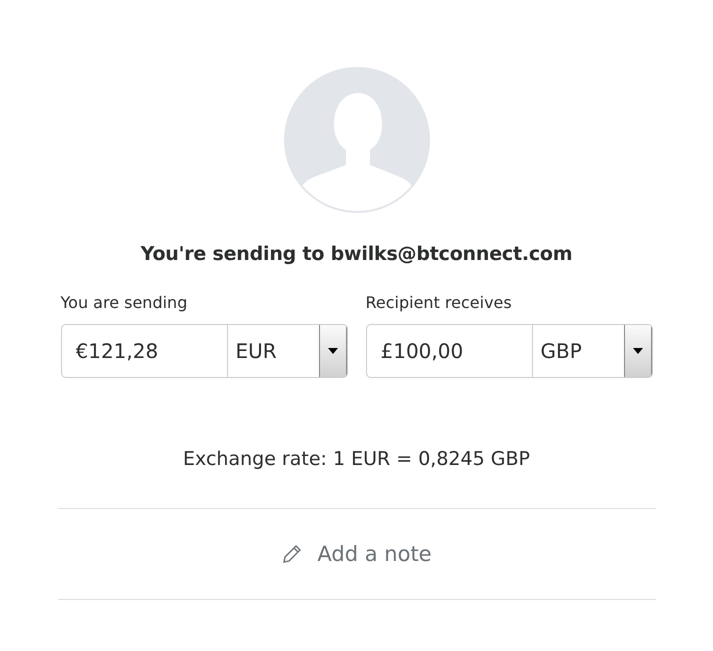  Describe the element at coordinates (144, 351) in the screenshot. I see `amount-field: €121,28` at that location.